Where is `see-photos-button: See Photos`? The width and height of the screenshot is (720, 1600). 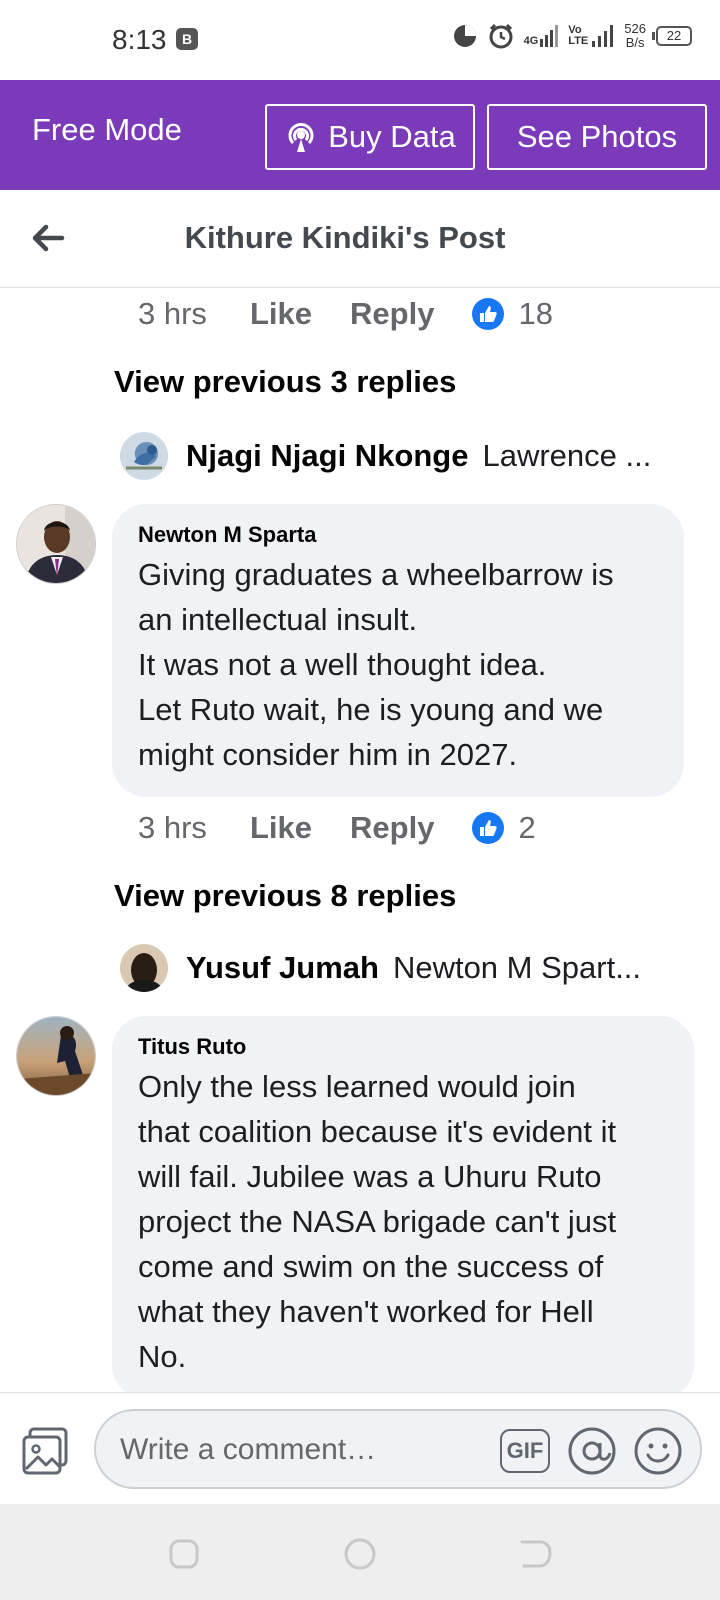
see-photos-button: See Photos is located at coordinates (597, 137).